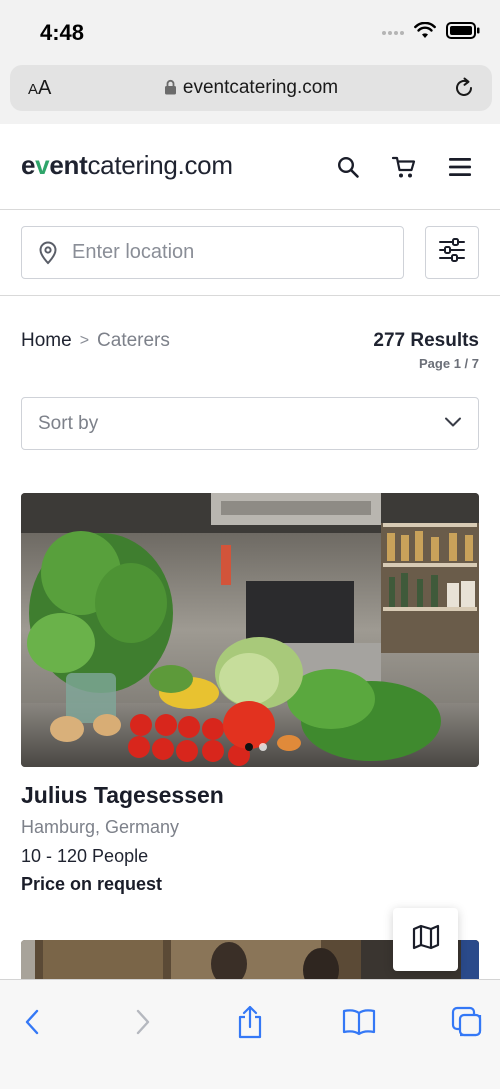 The height and width of the screenshot is (1089, 500). I want to click on breadcrumb: Home > Caterers, so click(95, 341).